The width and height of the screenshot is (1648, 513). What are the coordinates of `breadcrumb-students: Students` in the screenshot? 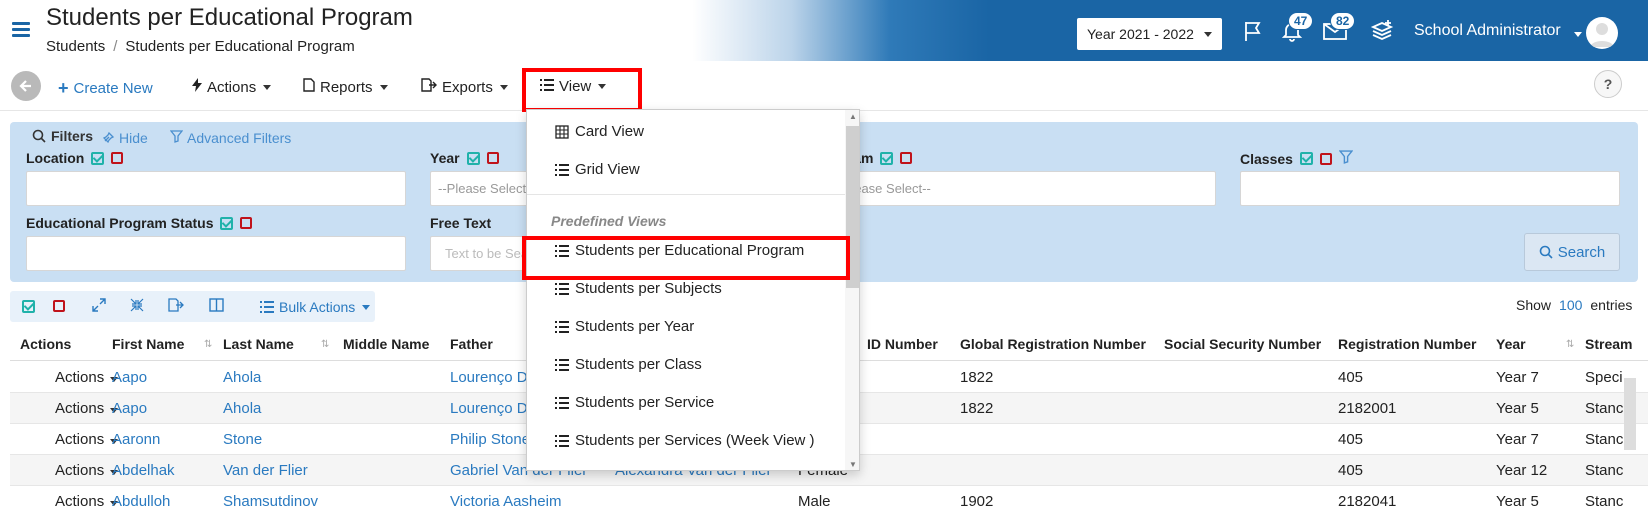 It's located at (75, 46).